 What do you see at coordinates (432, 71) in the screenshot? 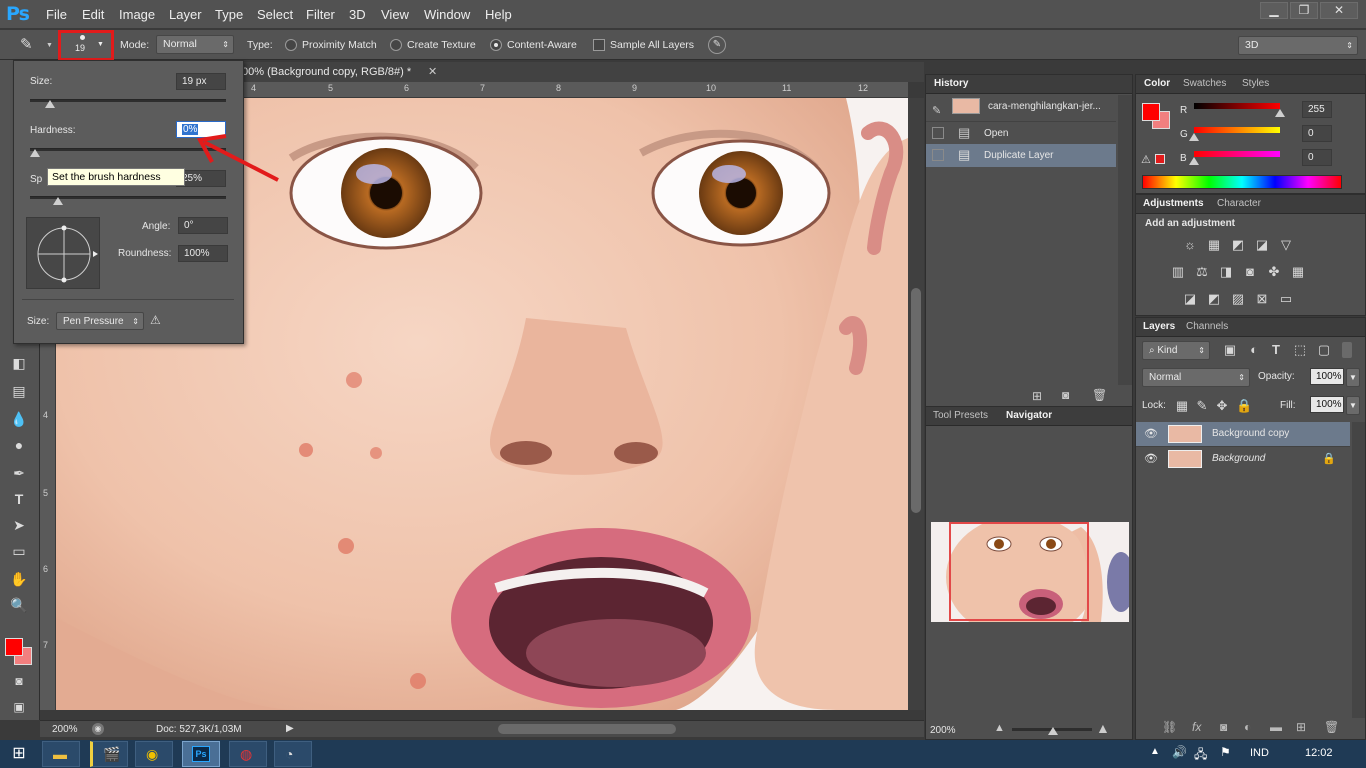
I see `close-tab-icon: ✕` at bounding box center [432, 71].